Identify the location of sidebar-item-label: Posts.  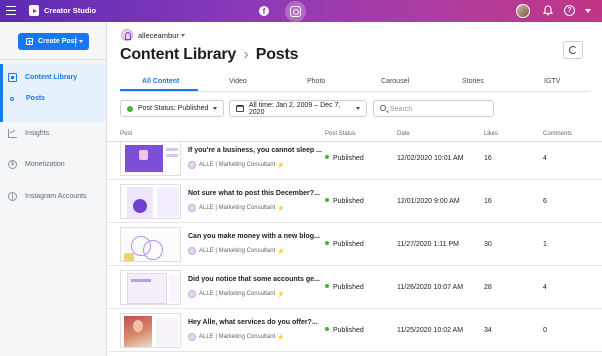
(36, 98).